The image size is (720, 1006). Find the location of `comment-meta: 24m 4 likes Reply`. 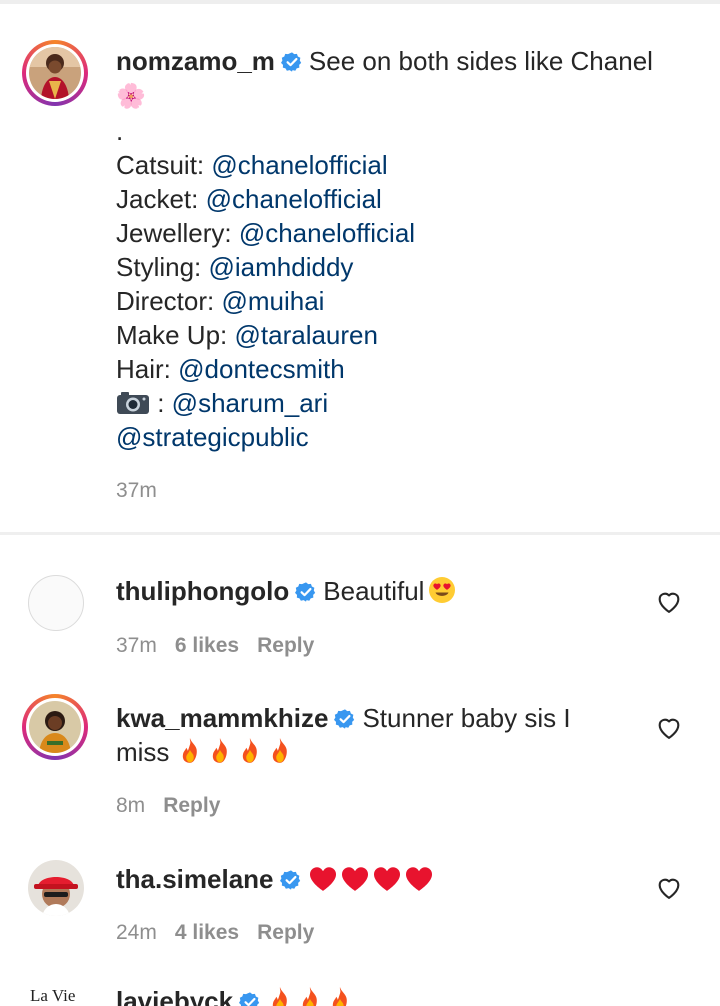

comment-meta: 24m 4 likes Reply is located at coordinates (215, 933).